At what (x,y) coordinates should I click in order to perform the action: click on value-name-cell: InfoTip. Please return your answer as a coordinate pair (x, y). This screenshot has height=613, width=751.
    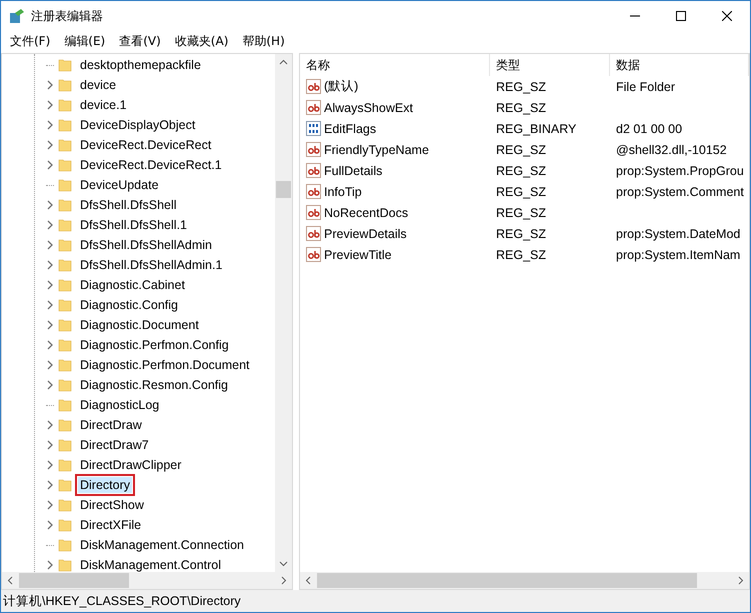
    Looking at the image, I should click on (395, 191).